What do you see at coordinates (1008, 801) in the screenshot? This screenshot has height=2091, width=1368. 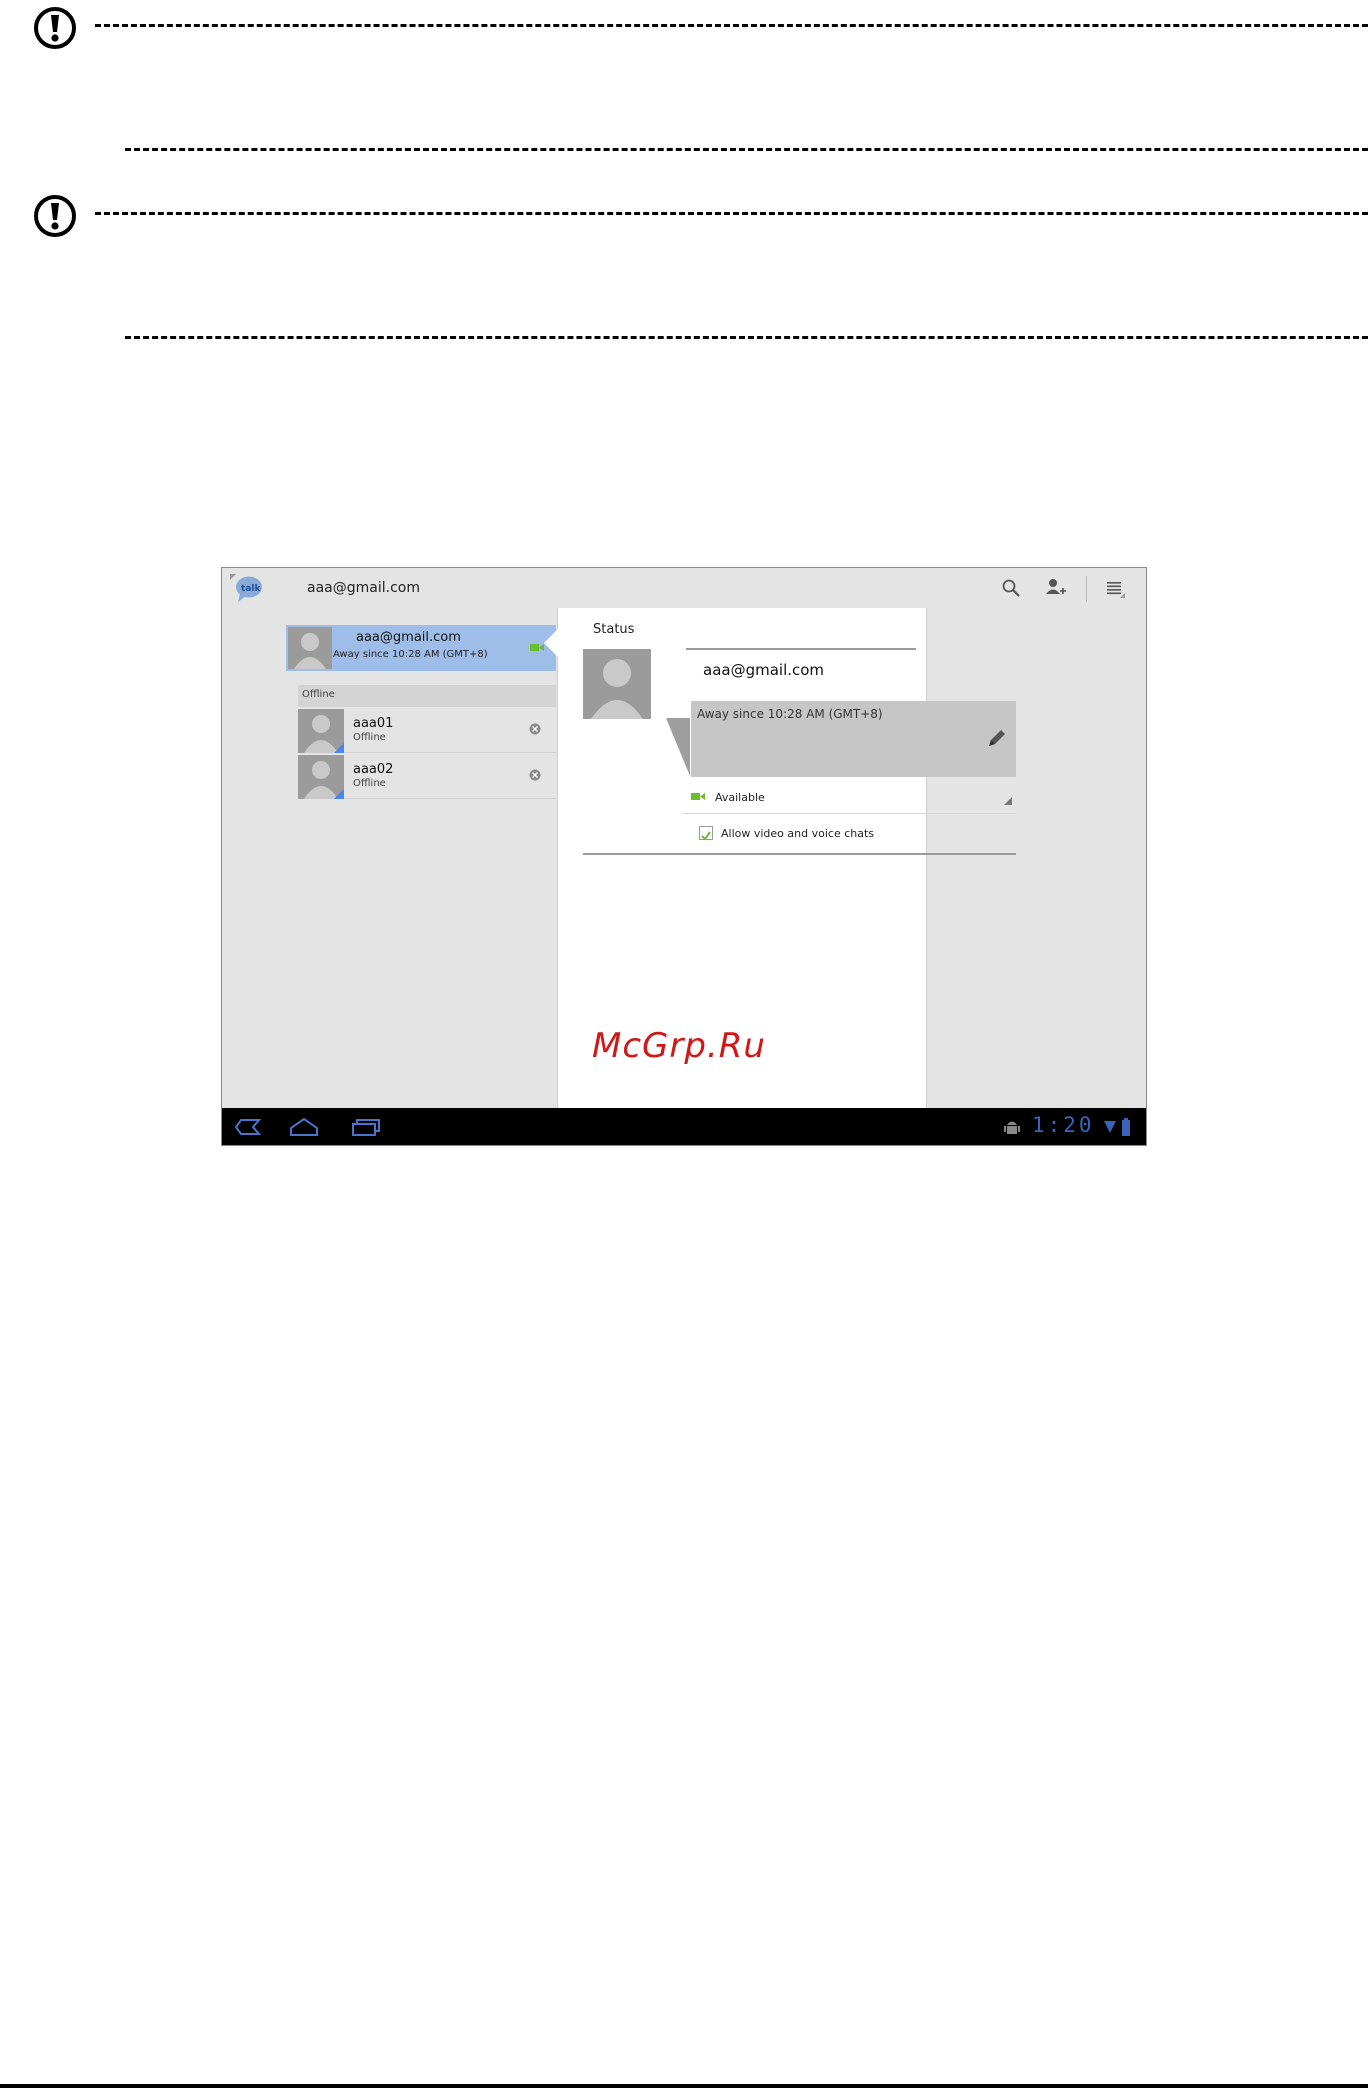 I see `dropdown-arrow-icon` at bounding box center [1008, 801].